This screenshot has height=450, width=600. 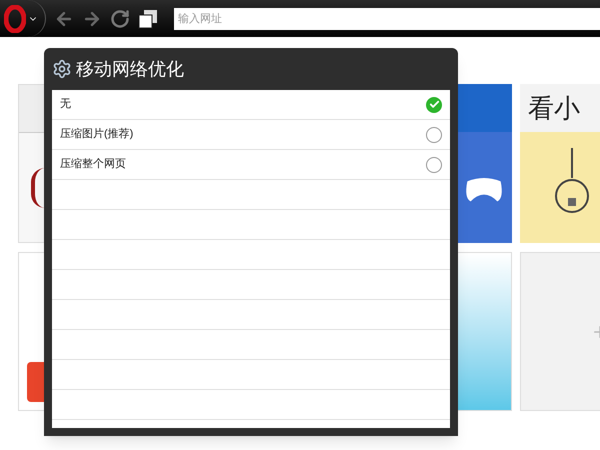 What do you see at coordinates (251, 165) in the screenshot?
I see `option-item: 压缩整个网页` at bounding box center [251, 165].